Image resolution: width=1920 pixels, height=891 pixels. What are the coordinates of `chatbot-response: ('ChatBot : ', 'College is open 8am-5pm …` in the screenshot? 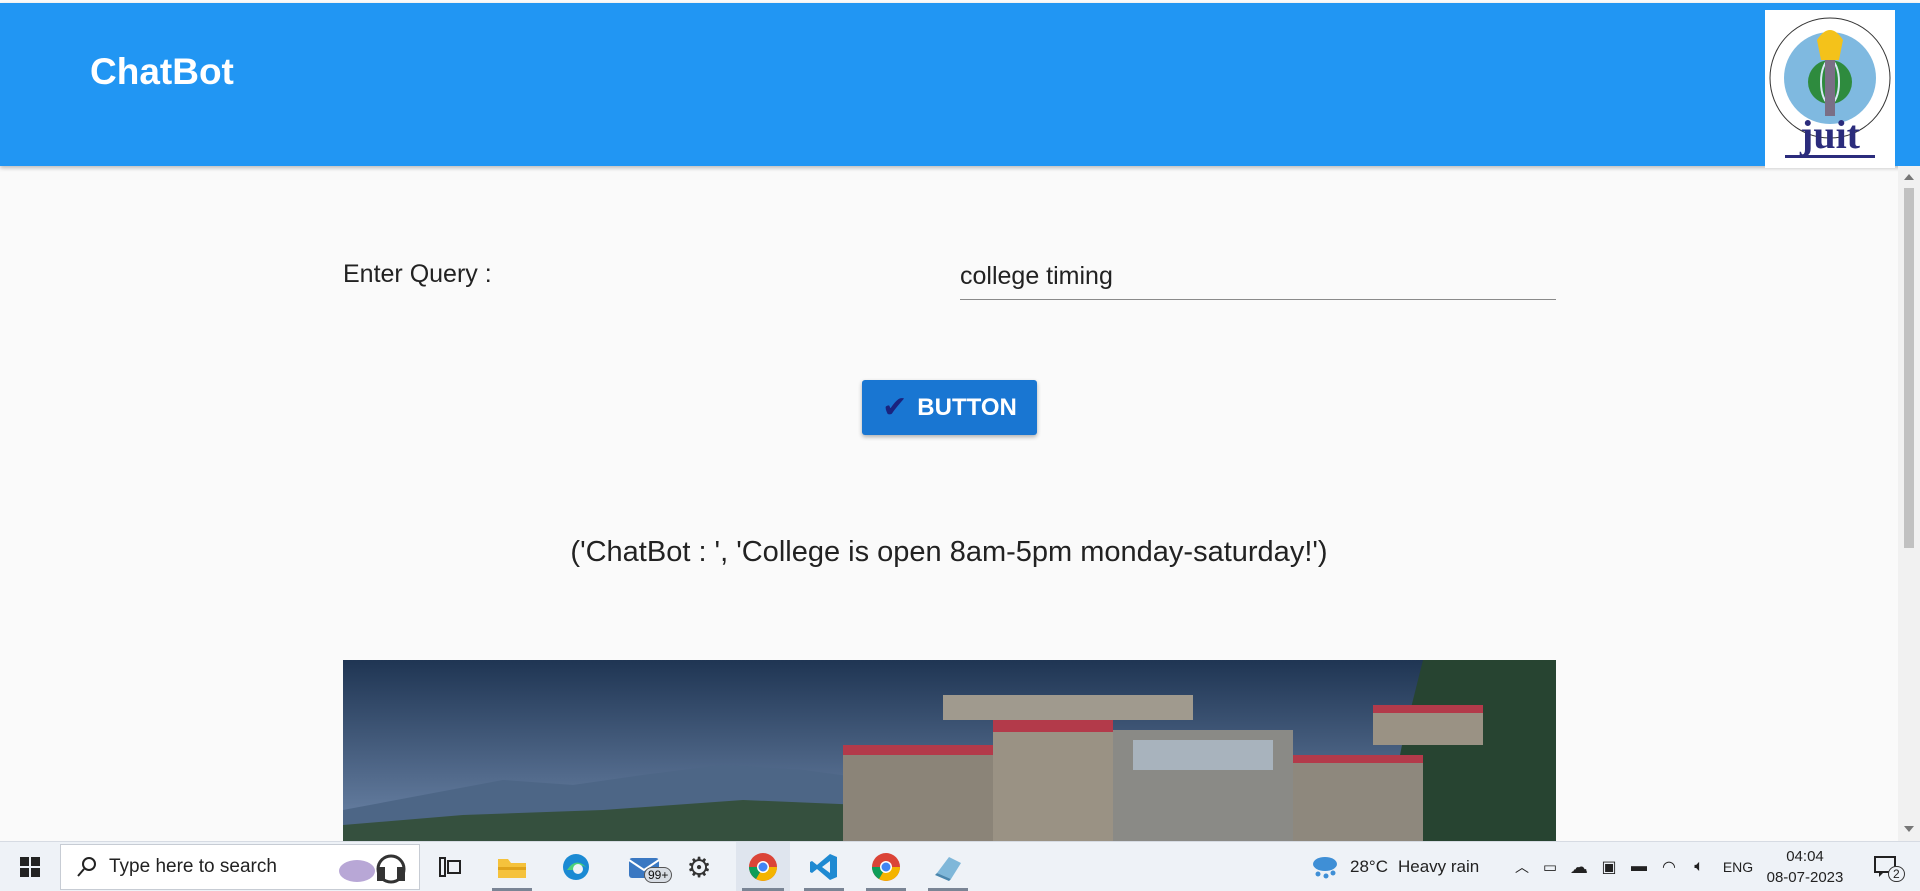 It's located at (949, 552).